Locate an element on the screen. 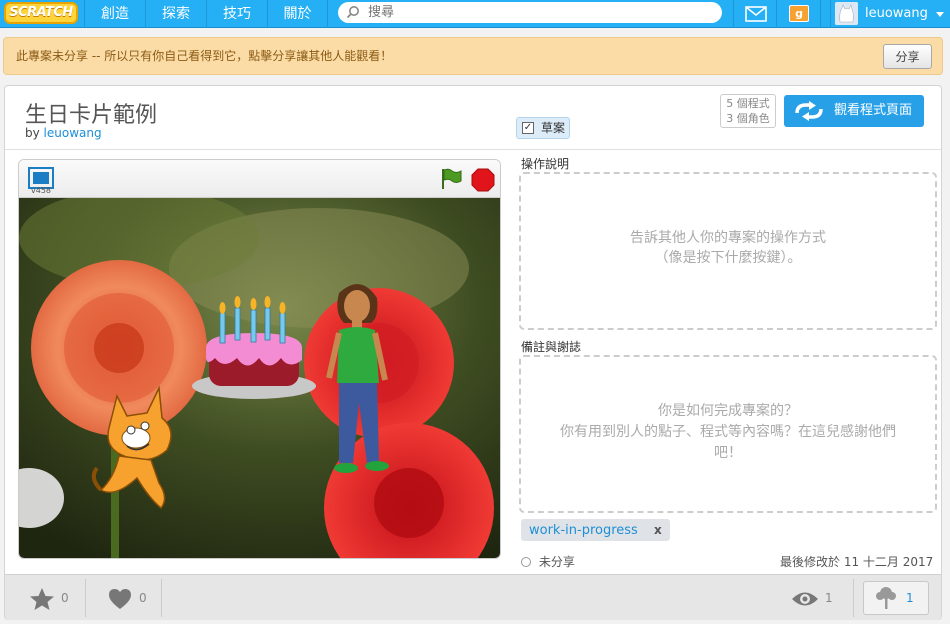  instructions-placeholder-1: 告訴其他人你的專案的操作方式 is located at coordinates (728, 238).